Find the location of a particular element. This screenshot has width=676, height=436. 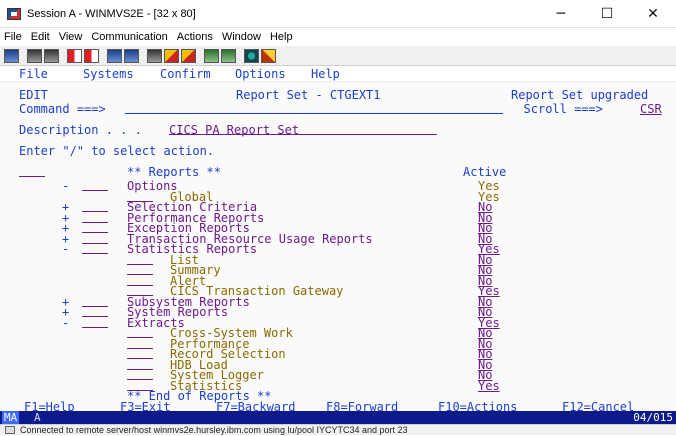

scroll-label: Scroll ===> is located at coordinates (563, 109).